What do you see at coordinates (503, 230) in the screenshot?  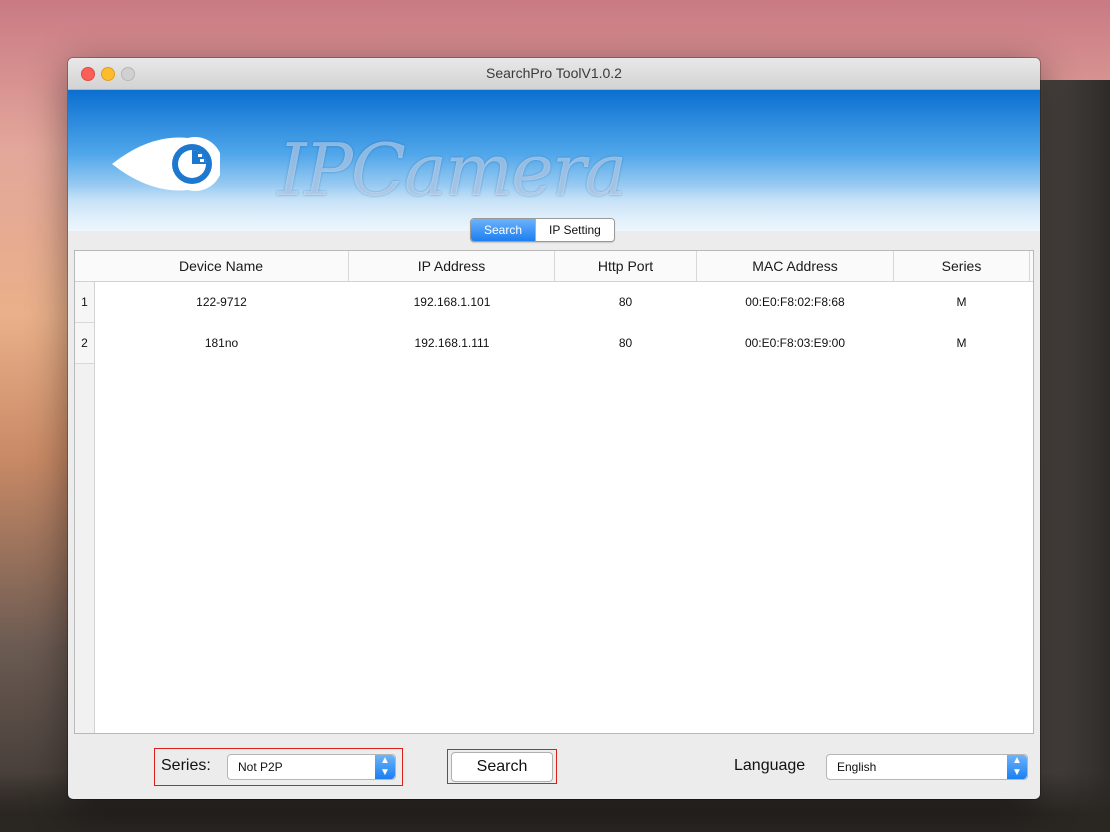 I see `tab-search: Search` at bounding box center [503, 230].